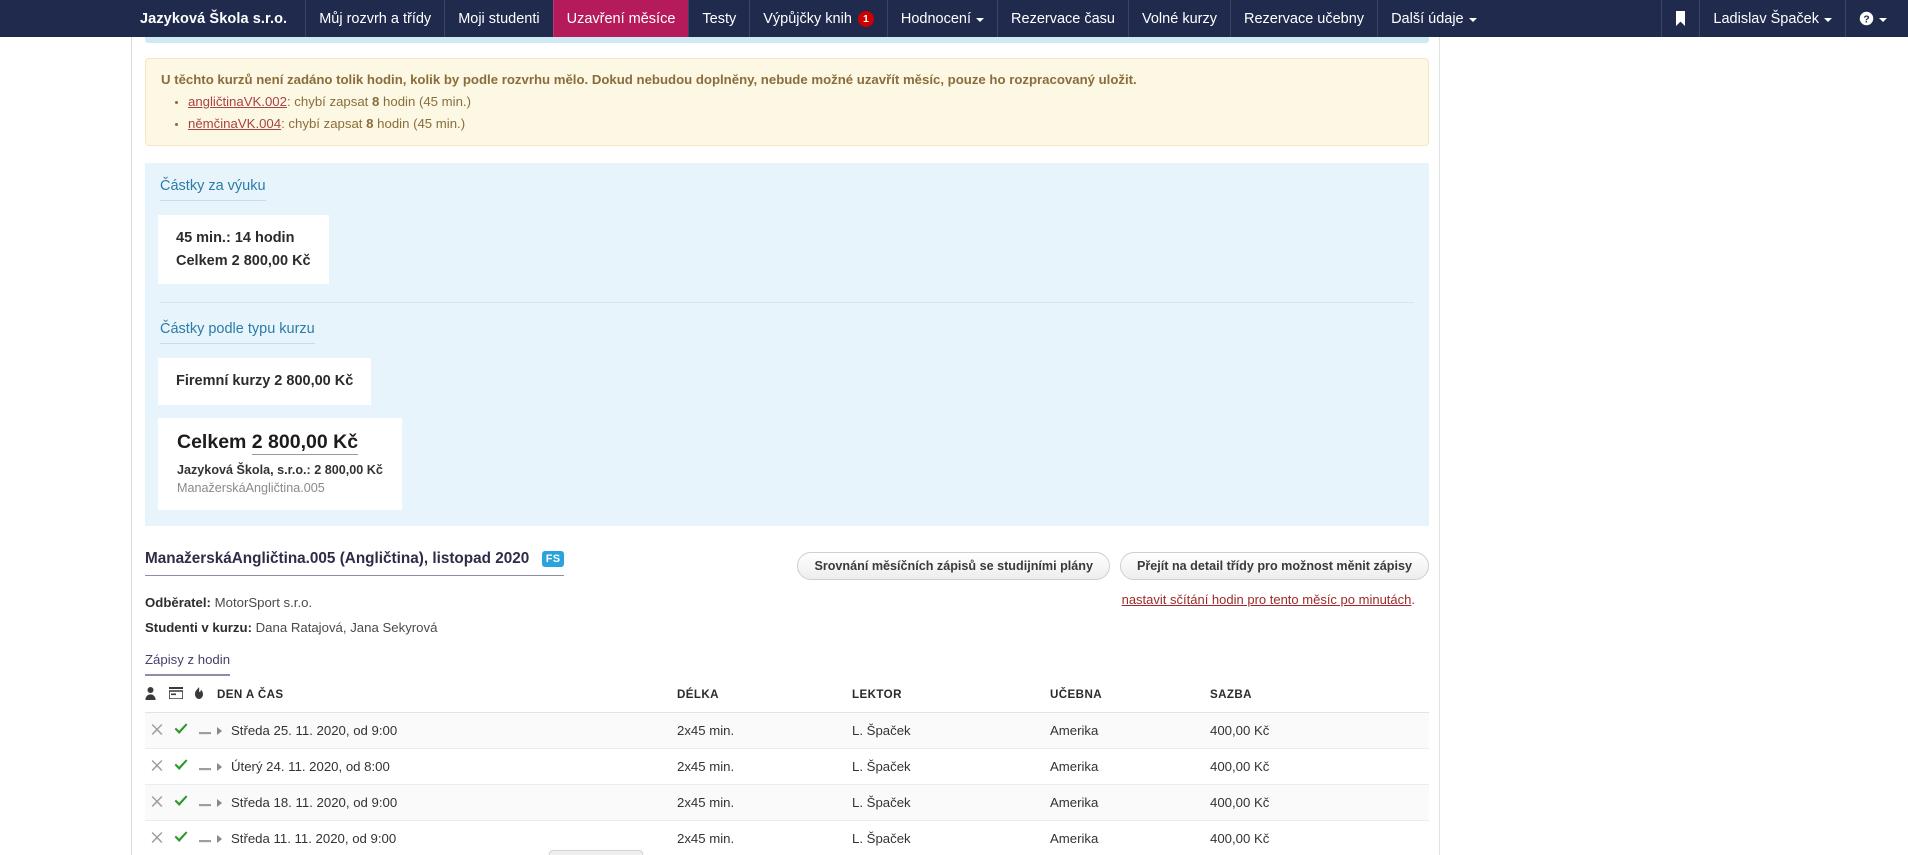  What do you see at coordinates (265, 381) in the screenshot?
I see `amounts-tile-coursetype: Firemní kurzy 2 800,00 Kč` at bounding box center [265, 381].